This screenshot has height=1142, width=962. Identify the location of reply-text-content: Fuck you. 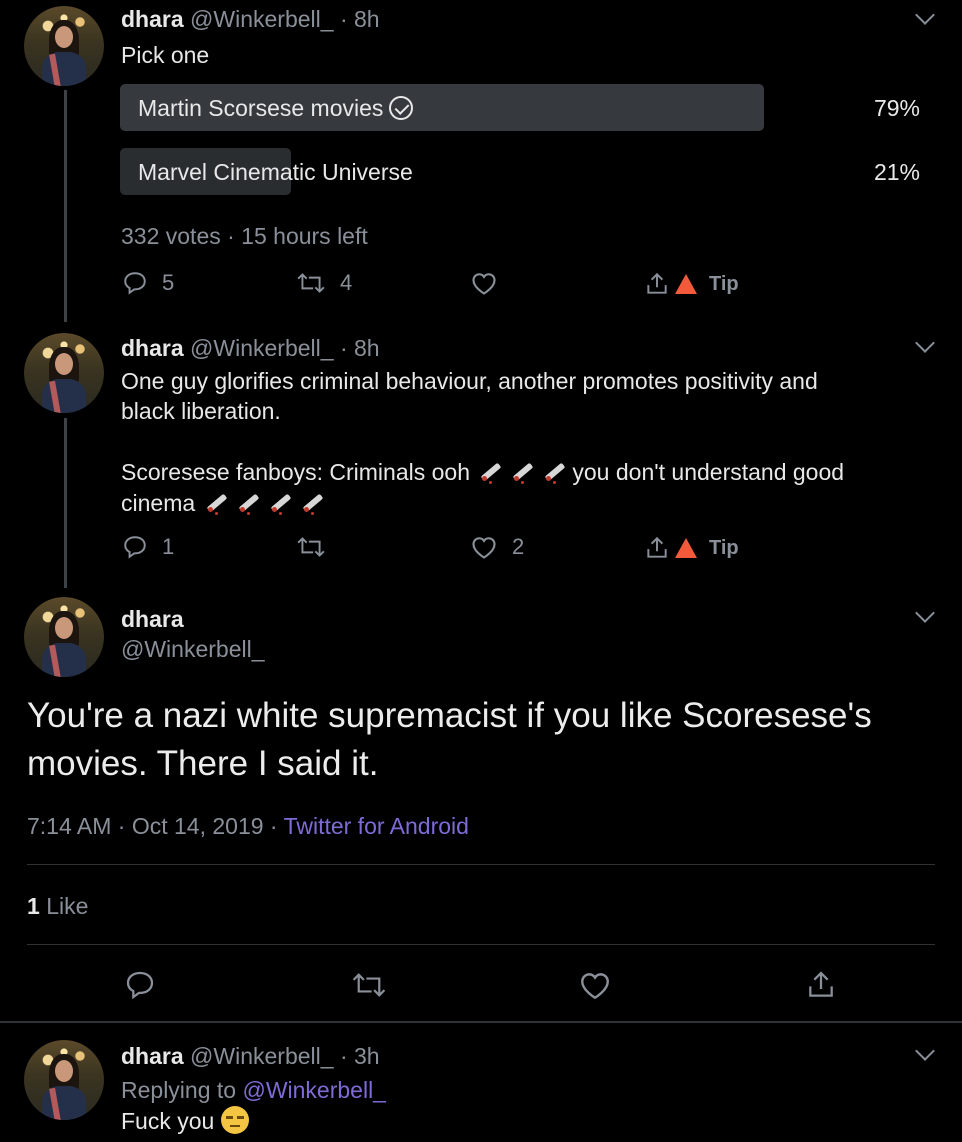
(171, 1121).